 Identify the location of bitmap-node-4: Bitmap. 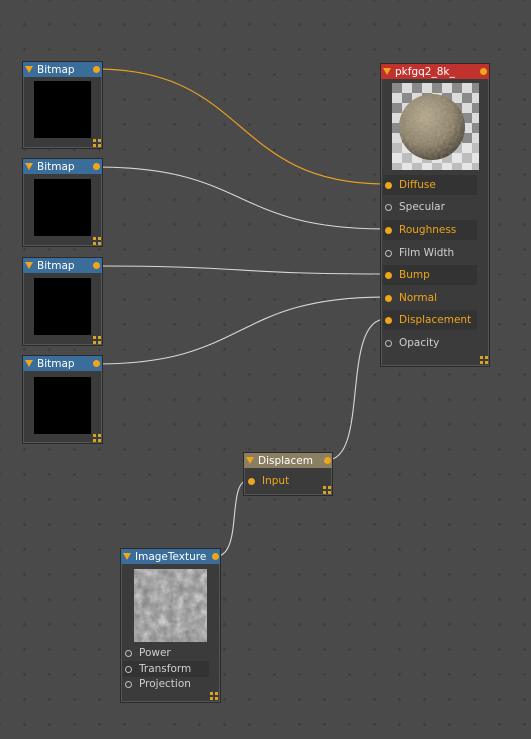
(62, 399).